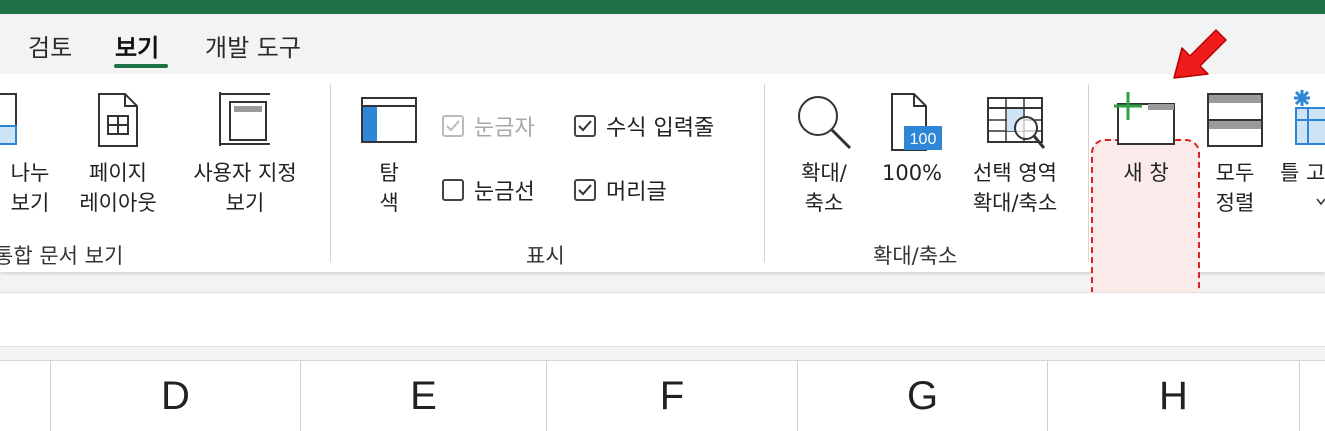 This screenshot has height=431, width=1325. What do you see at coordinates (50, 45) in the screenshot?
I see `tab-review: 검토` at bounding box center [50, 45].